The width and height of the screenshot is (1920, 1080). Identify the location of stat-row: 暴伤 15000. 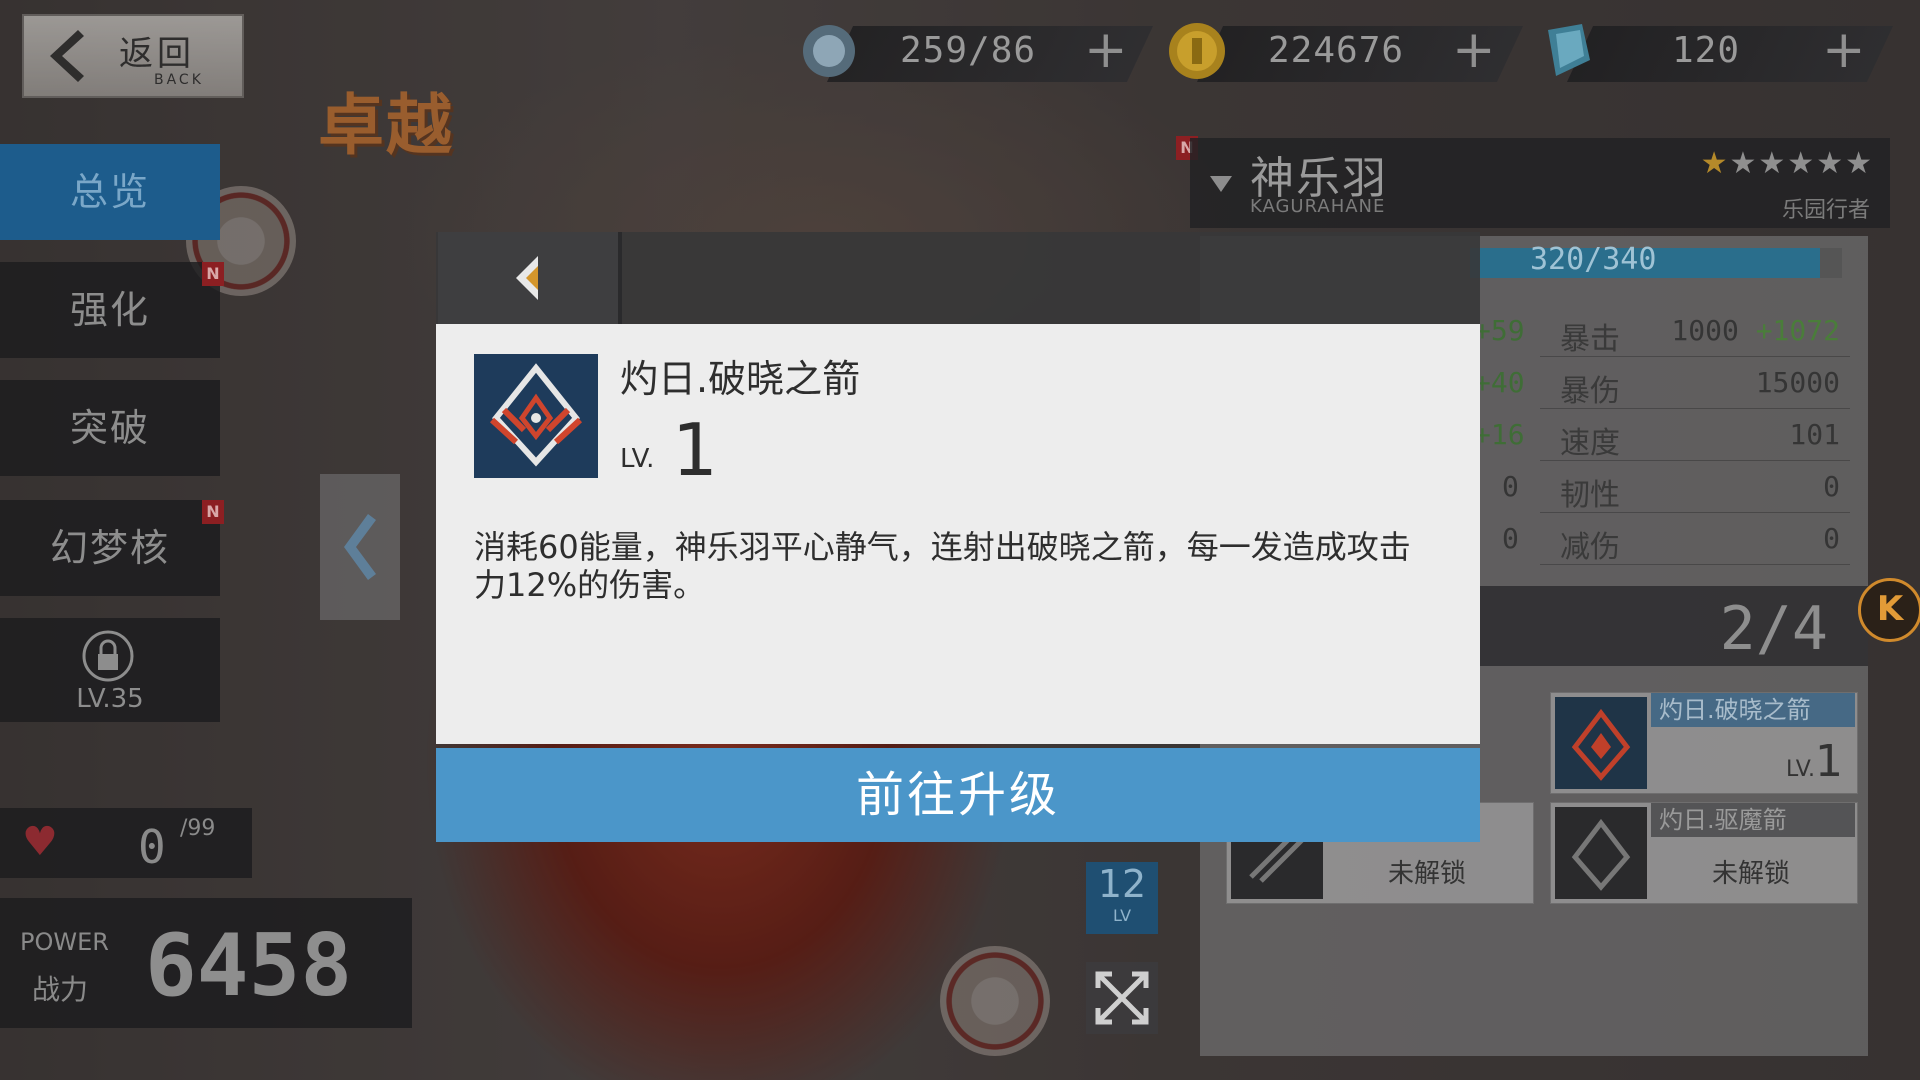
(1695, 384).